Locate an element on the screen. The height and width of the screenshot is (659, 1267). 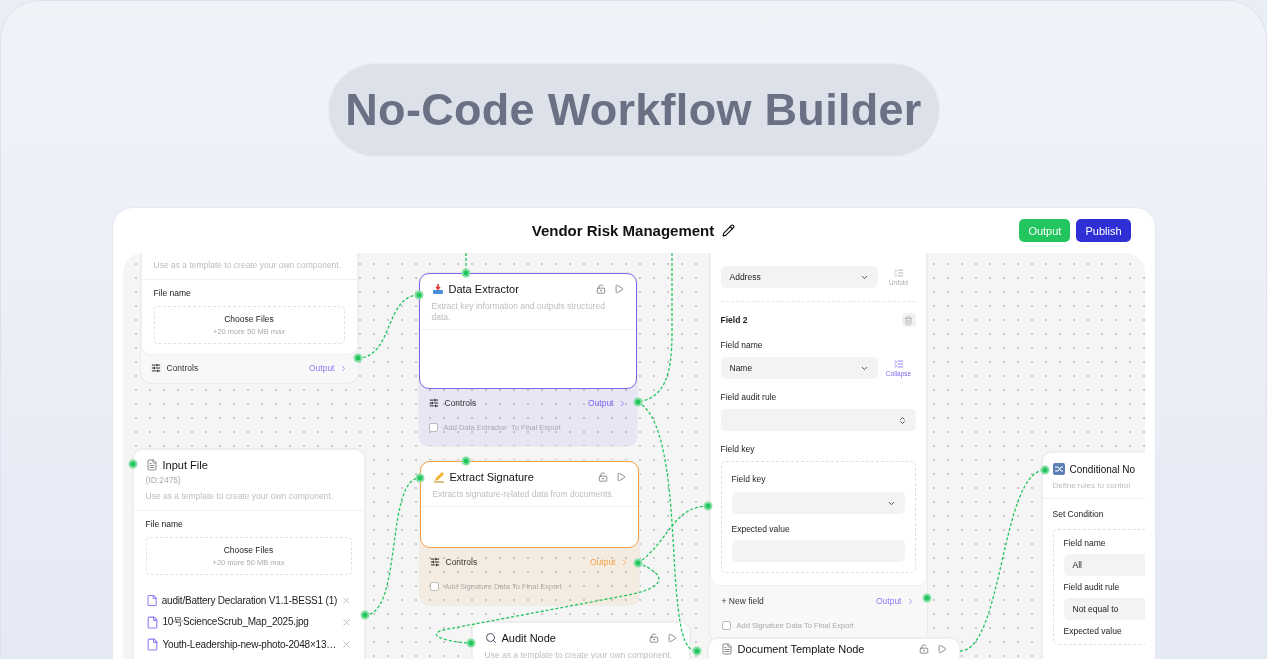
node-description: Extracts signature-related data from documents. is located at coordinates (529, 495).